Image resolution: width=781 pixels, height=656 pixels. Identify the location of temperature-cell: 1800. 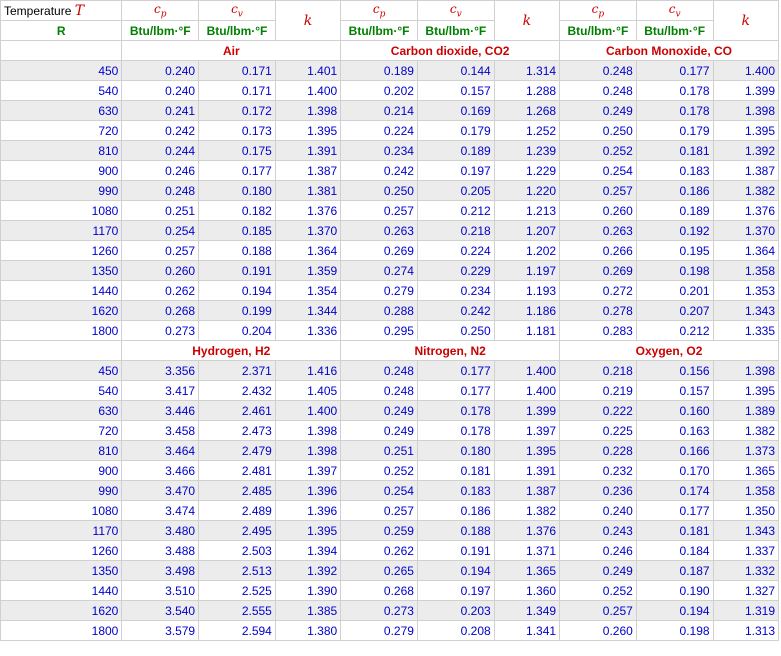
(61, 330).